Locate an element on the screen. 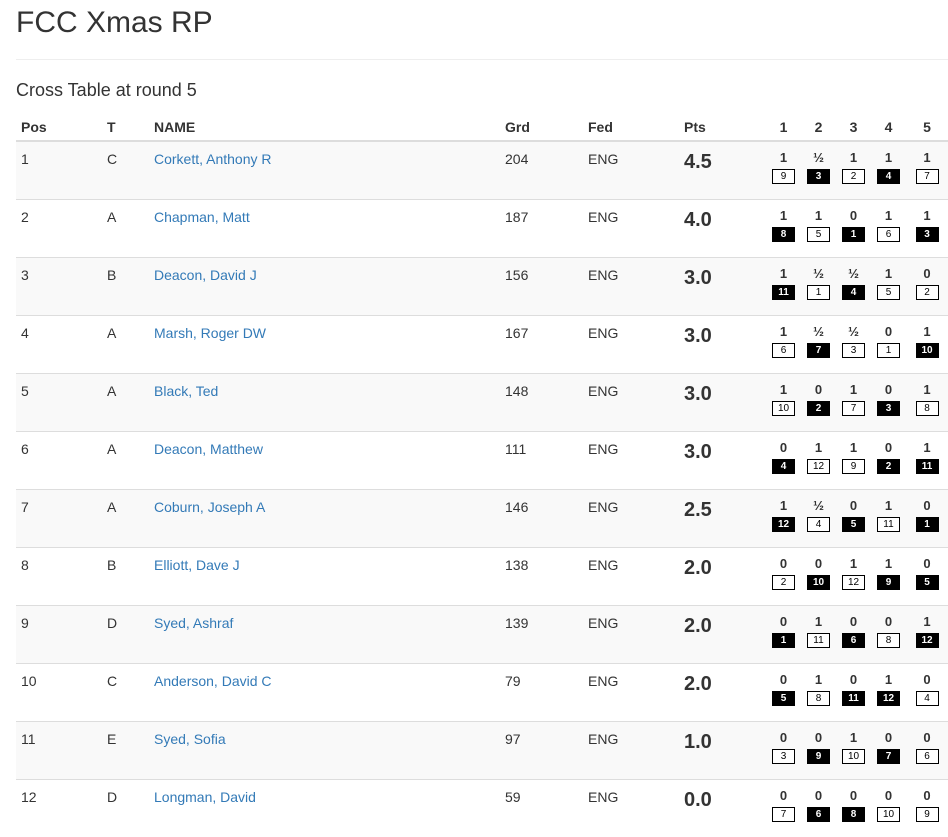 The height and width of the screenshot is (837, 948). opponent-box-black: 11 is located at coordinates (783, 292).